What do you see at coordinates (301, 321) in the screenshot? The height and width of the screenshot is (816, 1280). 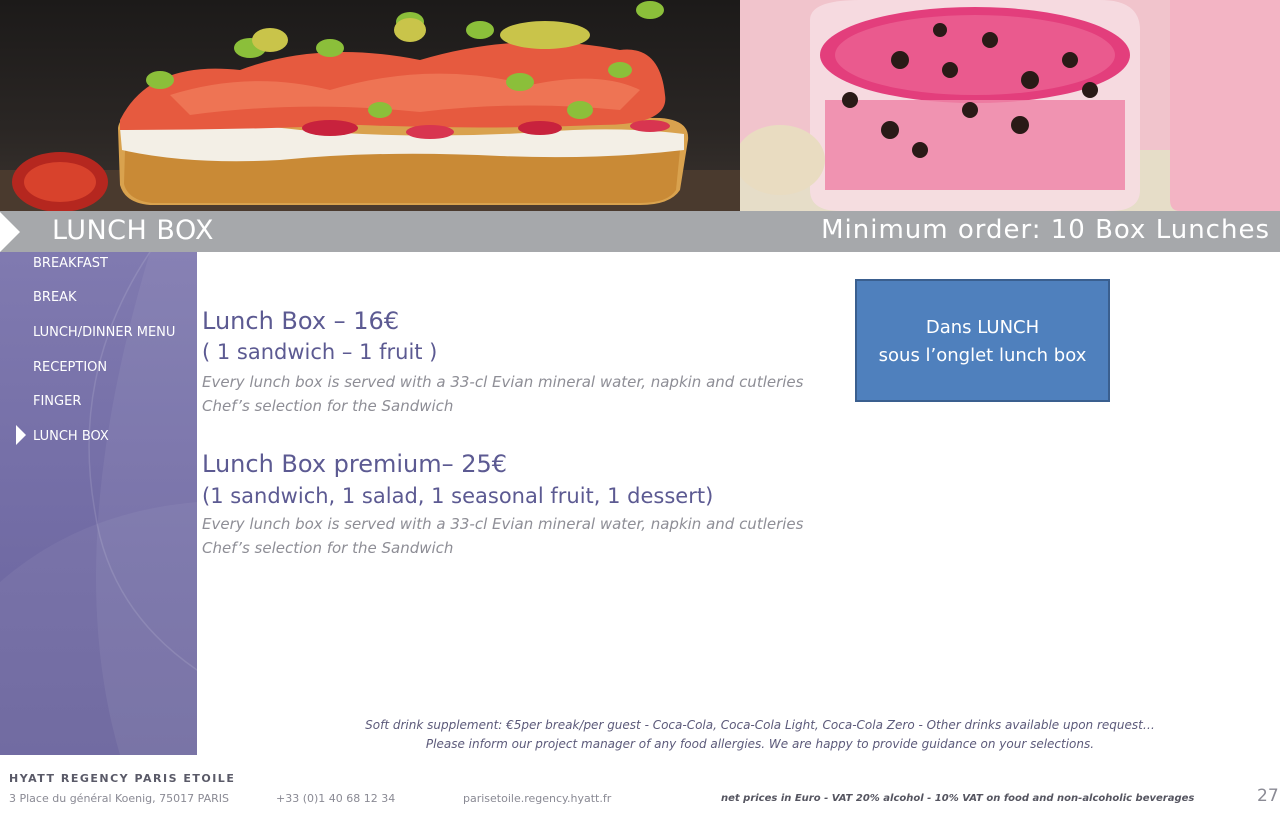 I see `item-title: Lunch Box – 16€` at bounding box center [301, 321].